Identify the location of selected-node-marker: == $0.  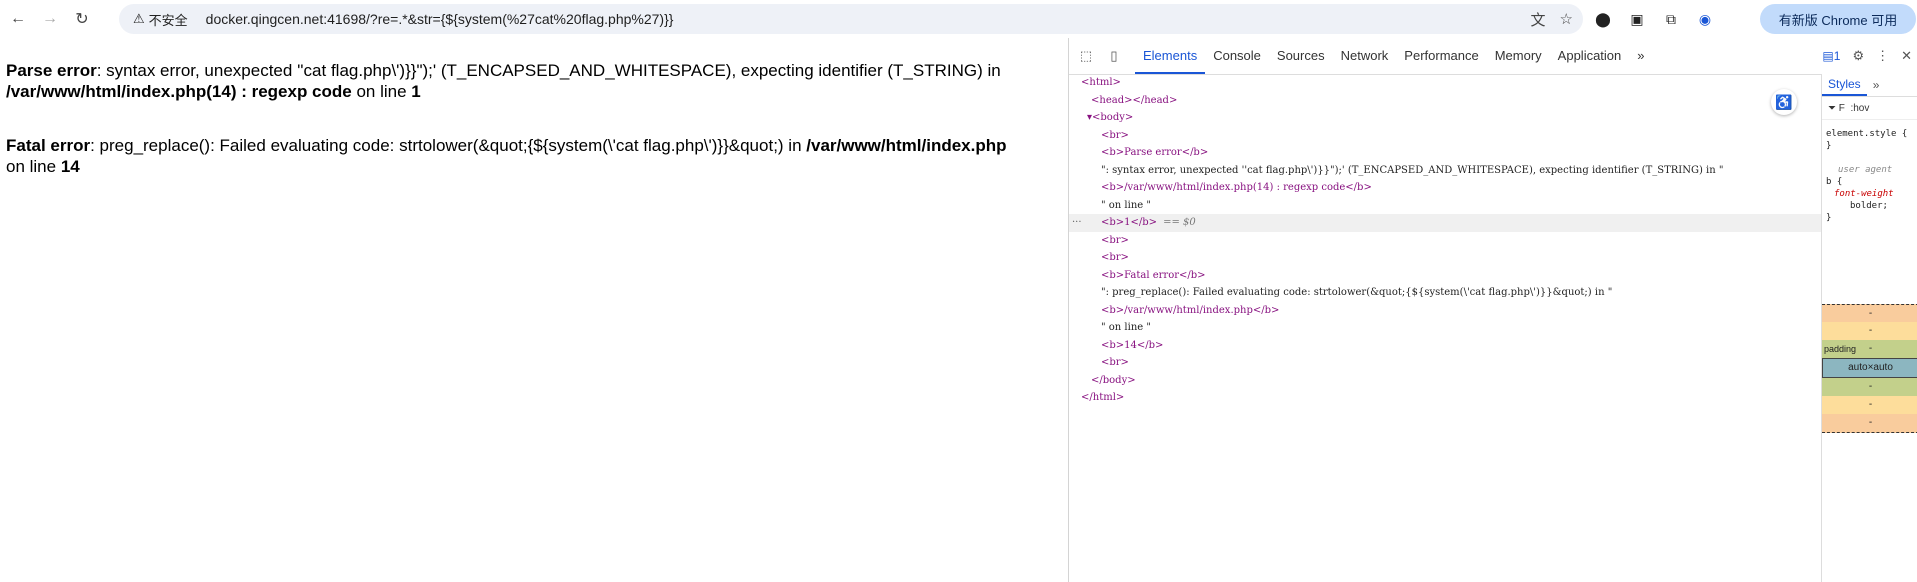
(1179, 222).